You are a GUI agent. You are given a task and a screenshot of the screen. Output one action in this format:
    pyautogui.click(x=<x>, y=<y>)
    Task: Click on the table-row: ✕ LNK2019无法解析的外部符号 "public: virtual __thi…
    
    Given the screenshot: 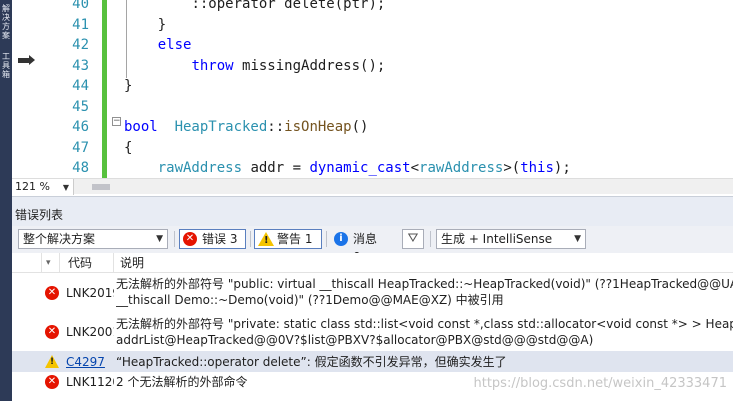 What is the action you would take?
    pyautogui.click(x=372, y=293)
    